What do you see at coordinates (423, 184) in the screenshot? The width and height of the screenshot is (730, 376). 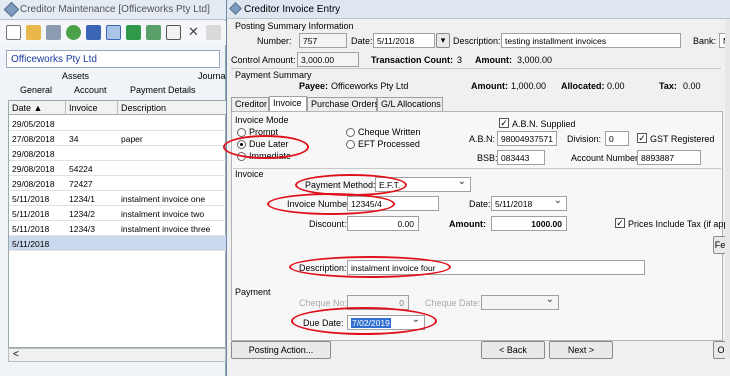 I see `payment-method-select: E.F.T.` at bounding box center [423, 184].